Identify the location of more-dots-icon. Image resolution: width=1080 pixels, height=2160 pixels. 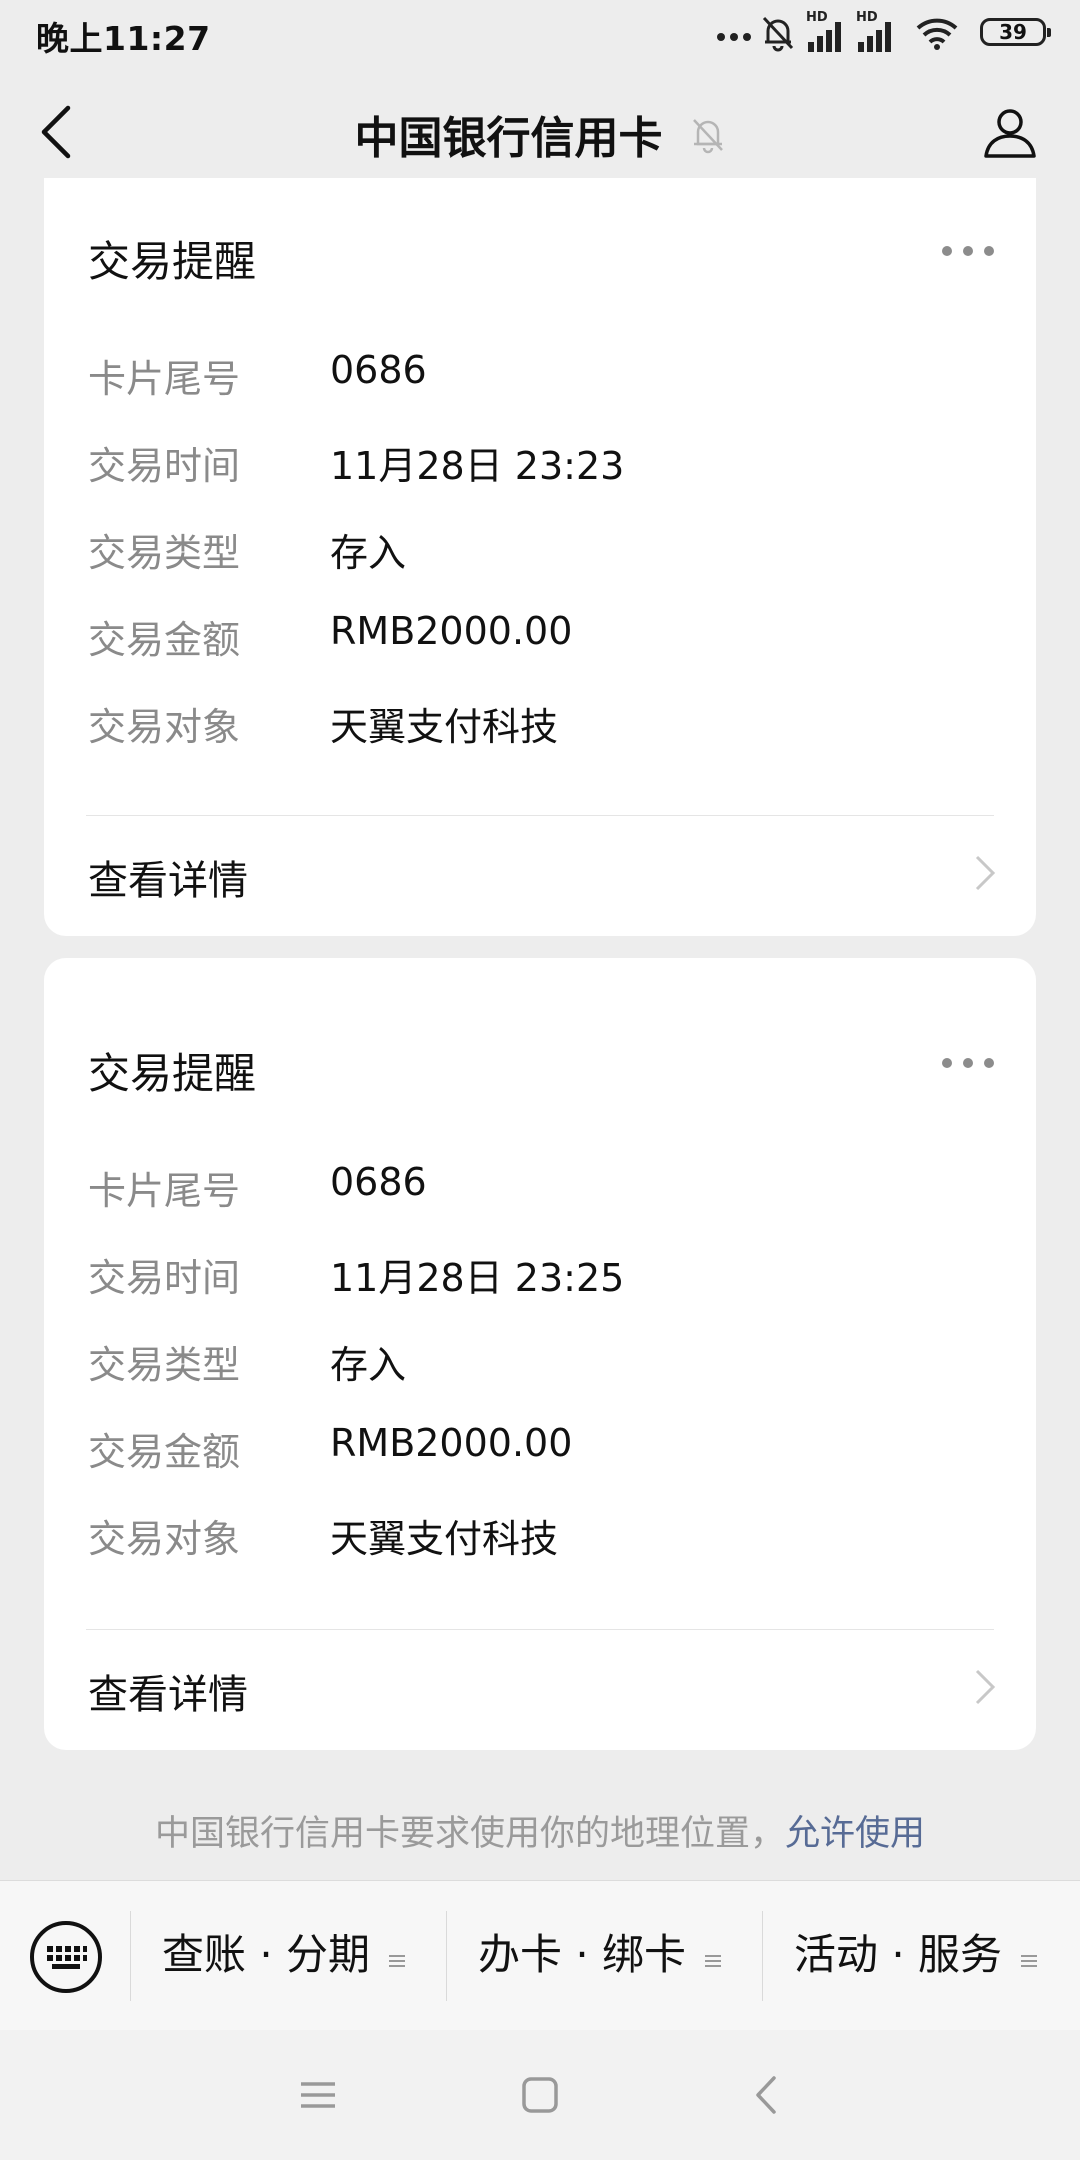
(734, 37).